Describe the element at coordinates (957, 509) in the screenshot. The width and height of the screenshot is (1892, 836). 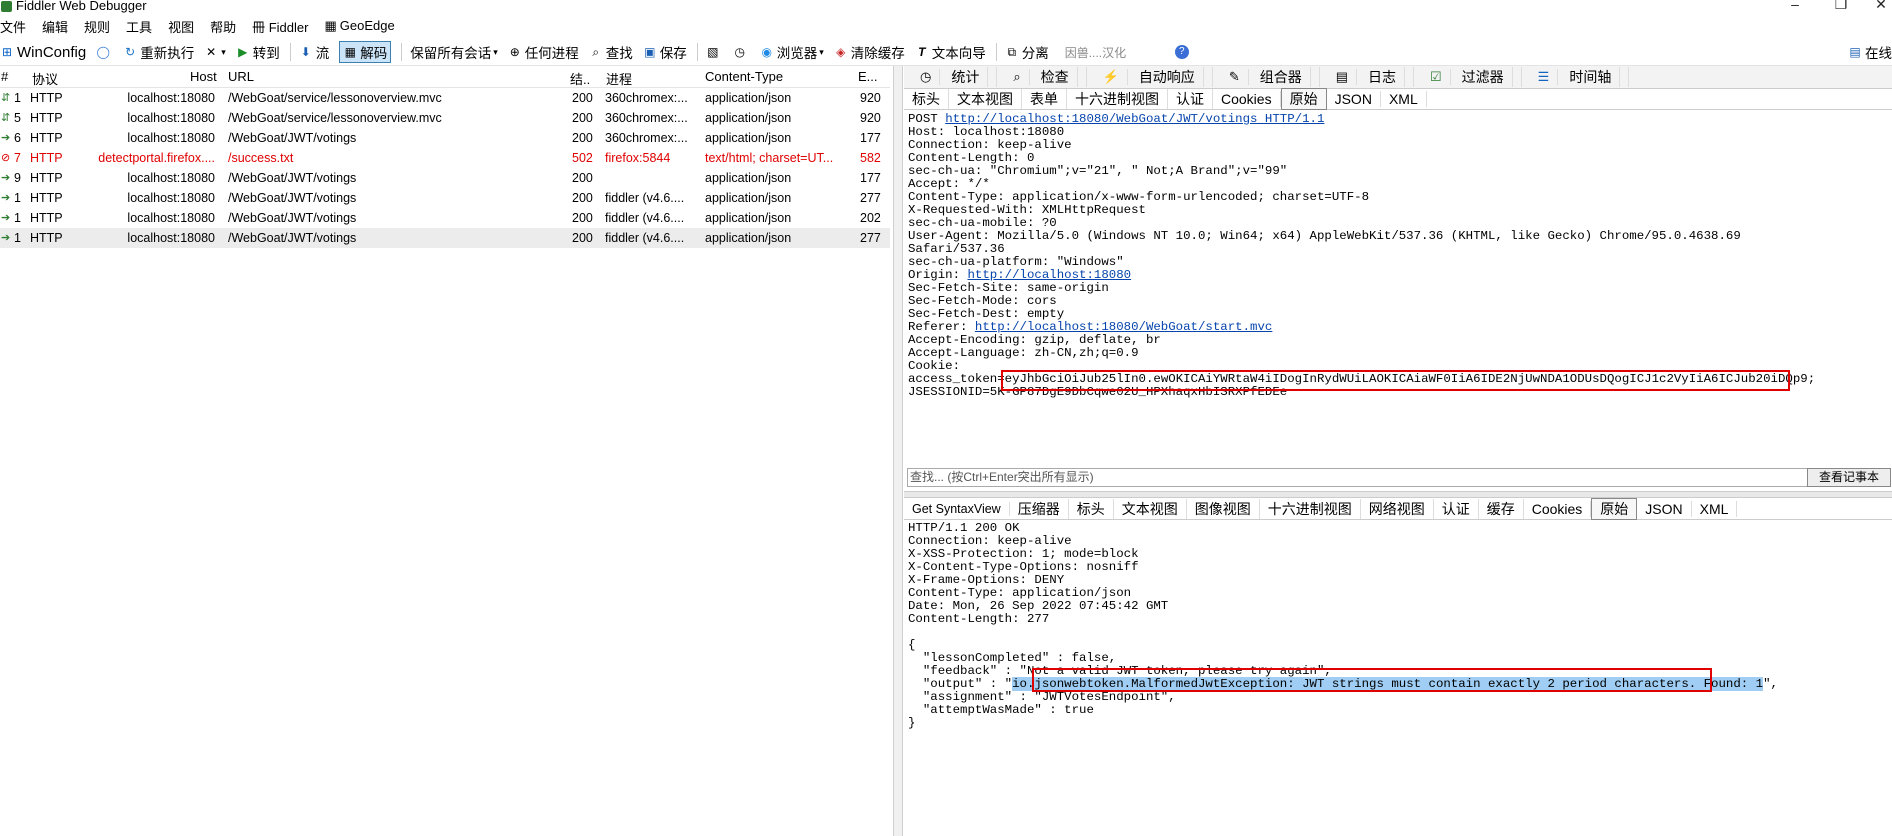
I see `resp-tab-syntaxview: Get SyntaxView` at that location.